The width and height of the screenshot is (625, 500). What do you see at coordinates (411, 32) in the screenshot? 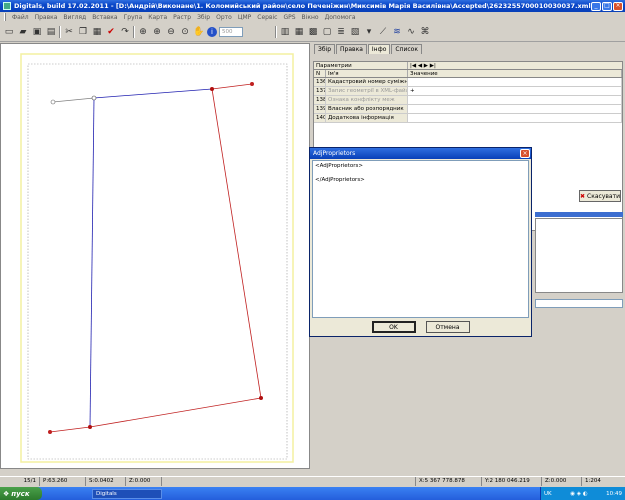
I see `curve-icon: ∿` at bounding box center [411, 32].